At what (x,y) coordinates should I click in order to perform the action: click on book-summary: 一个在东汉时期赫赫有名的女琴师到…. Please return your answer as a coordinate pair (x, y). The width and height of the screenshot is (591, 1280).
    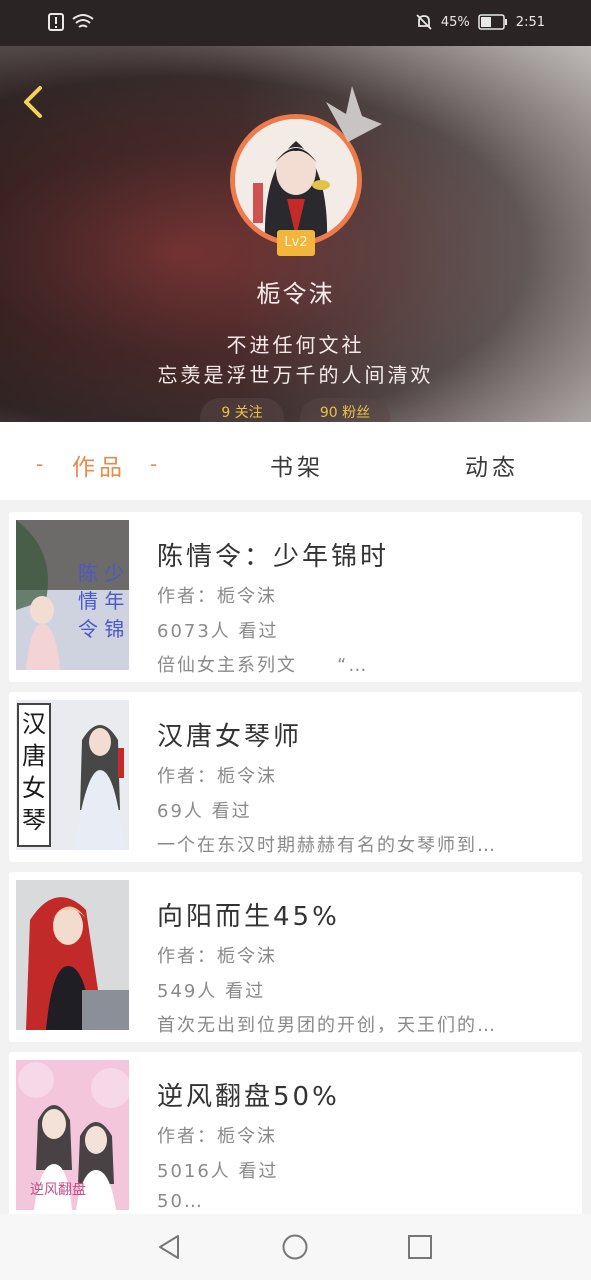
    Looking at the image, I should click on (327, 845).